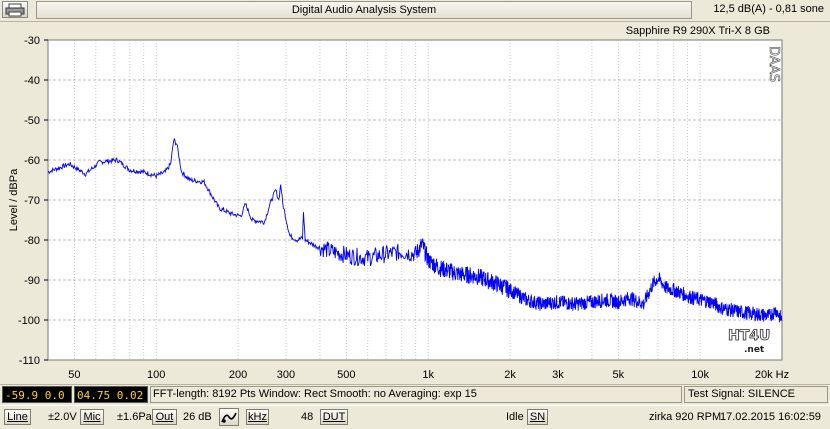 The height and width of the screenshot is (429, 830). Describe the element at coordinates (164, 417) in the screenshot. I see `output-button: Out` at that location.